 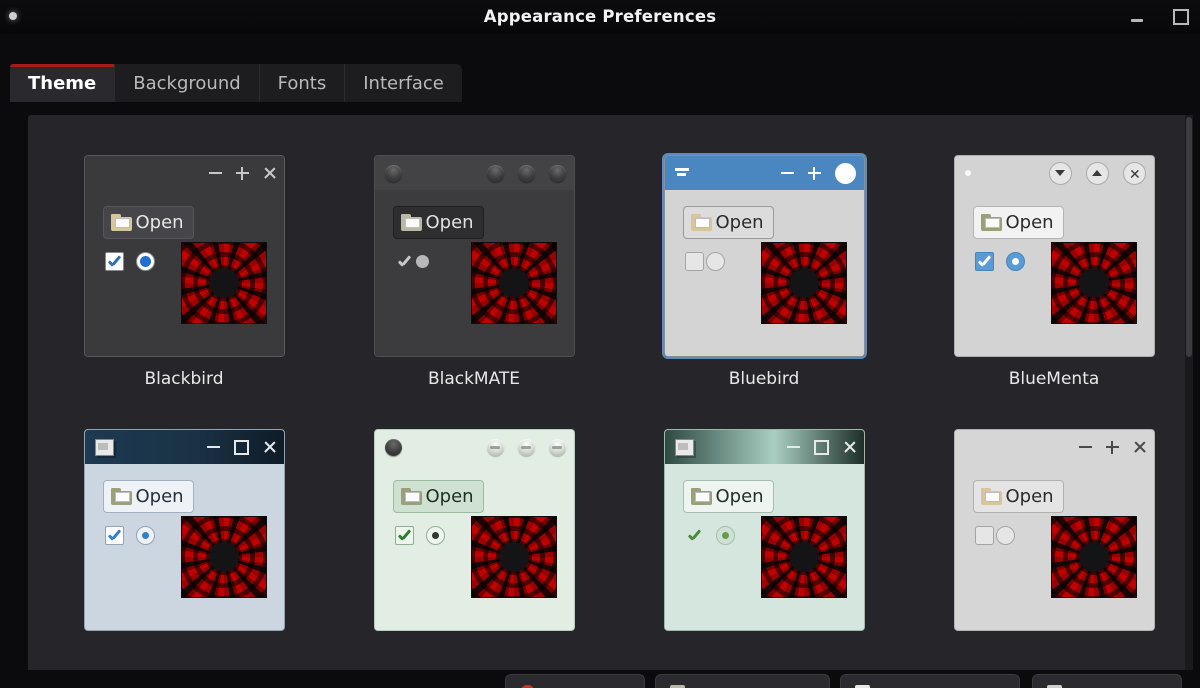 What do you see at coordinates (403, 83) in the screenshot?
I see `tab-interface: Interface` at bounding box center [403, 83].